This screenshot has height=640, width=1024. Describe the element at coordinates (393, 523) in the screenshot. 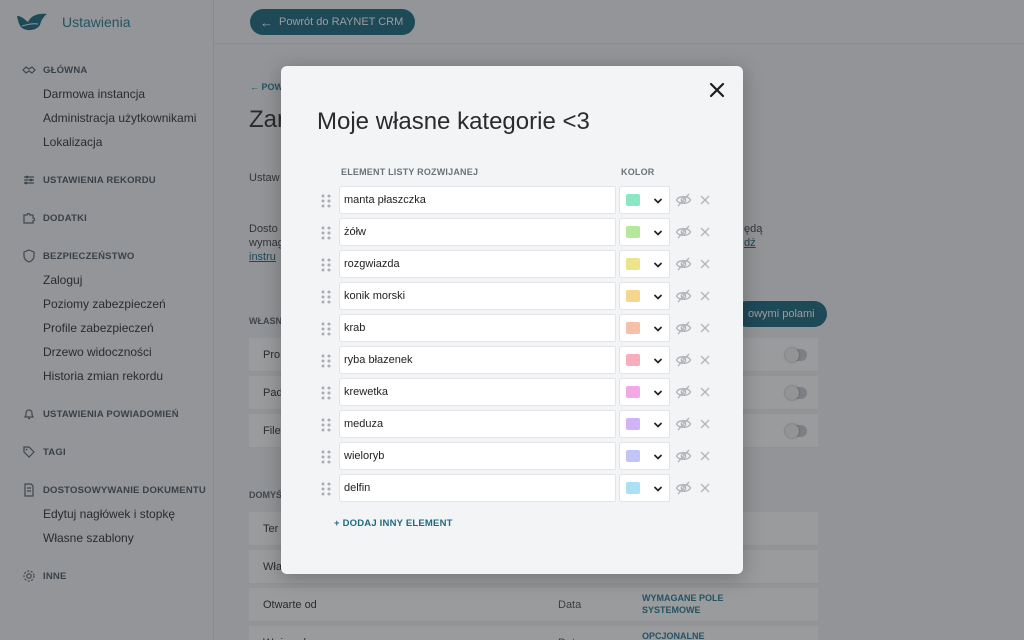

I see `add-item-button: + DODAJ INNY ELEMENT` at that location.